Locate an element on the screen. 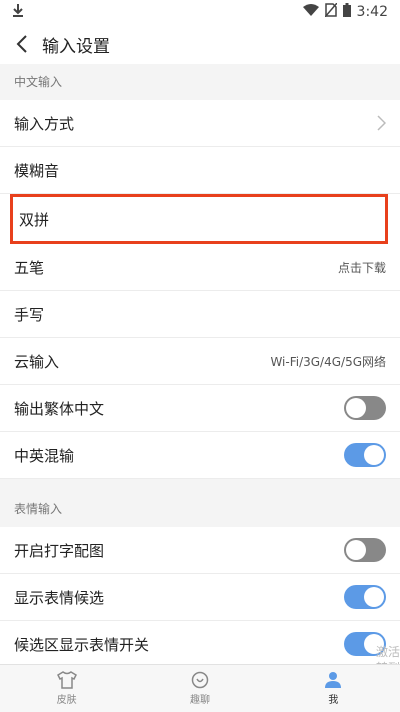  row-cloud-input: 云输入 Wi-Fi/3G/4G/5G网络 is located at coordinates (200, 361).